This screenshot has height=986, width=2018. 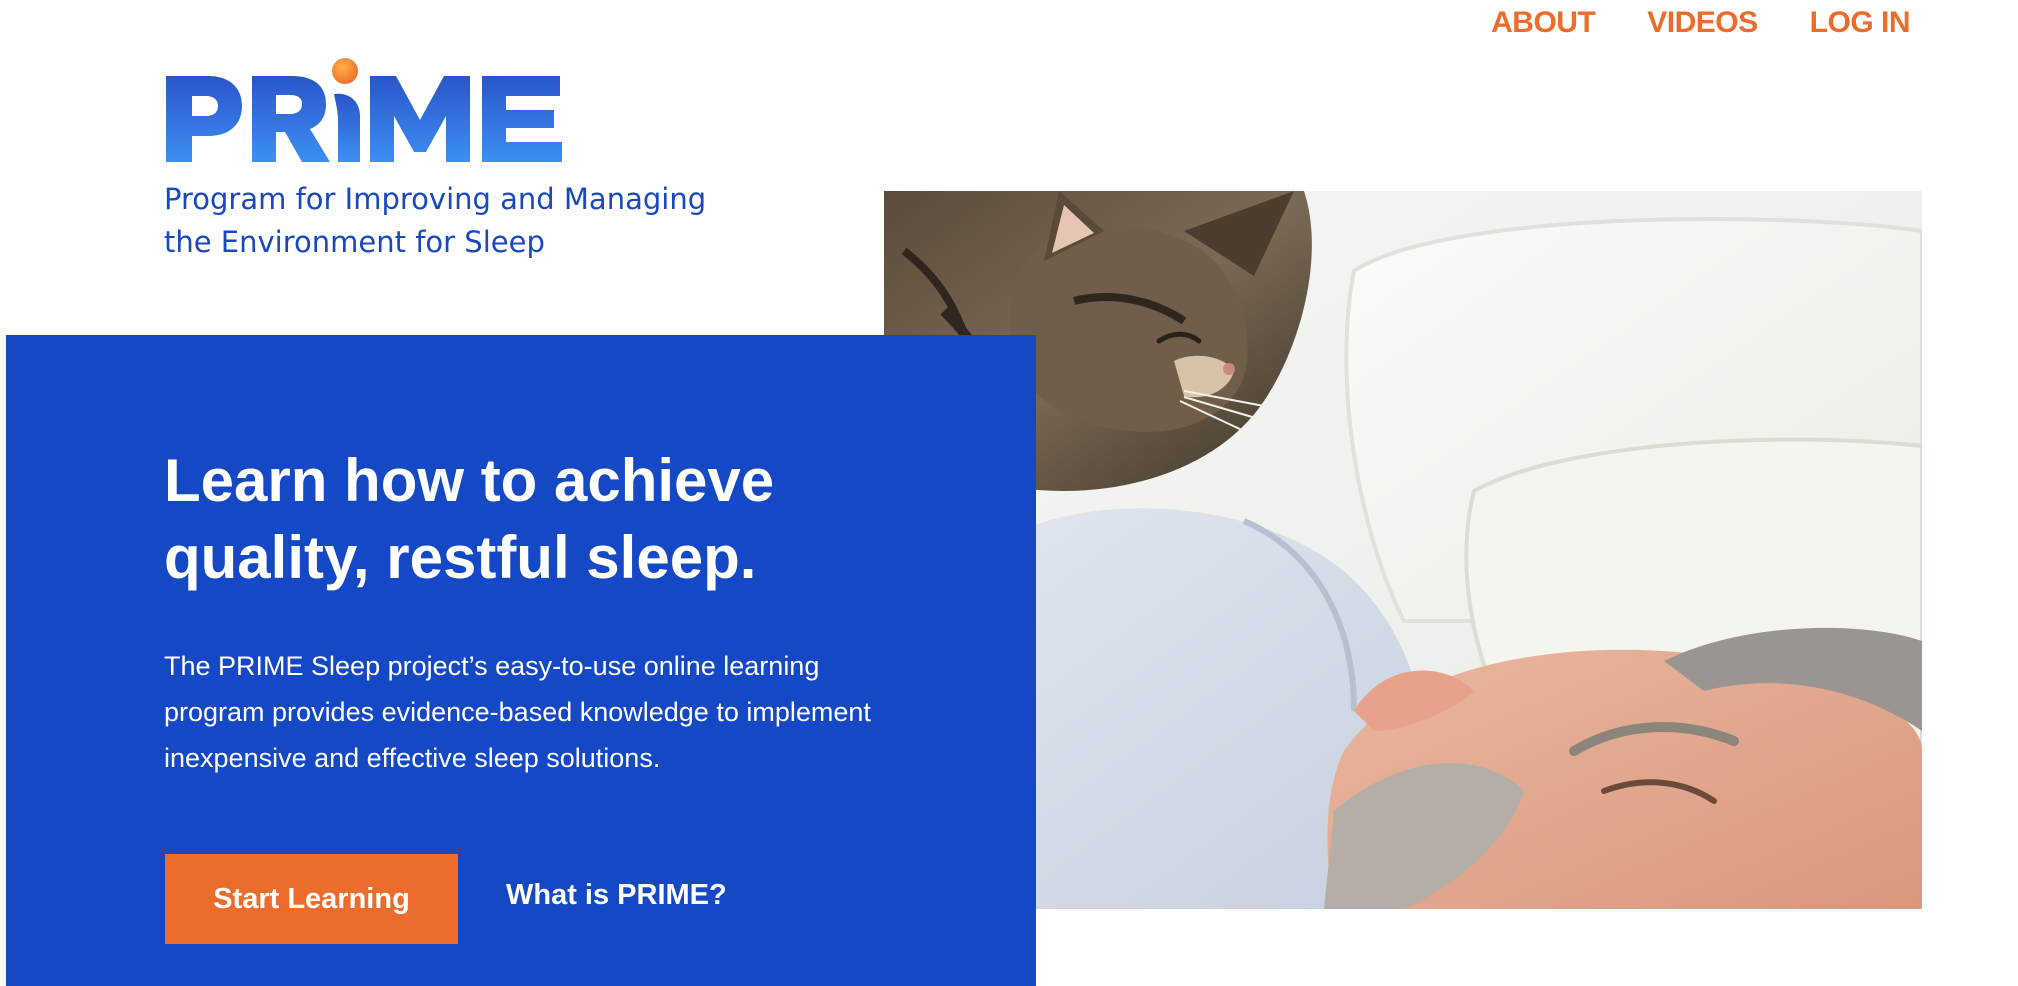 What do you see at coordinates (1543, 23) in the screenshot?
I see `nav-about-link: ABOUT` at bounding box center [1543, 23].